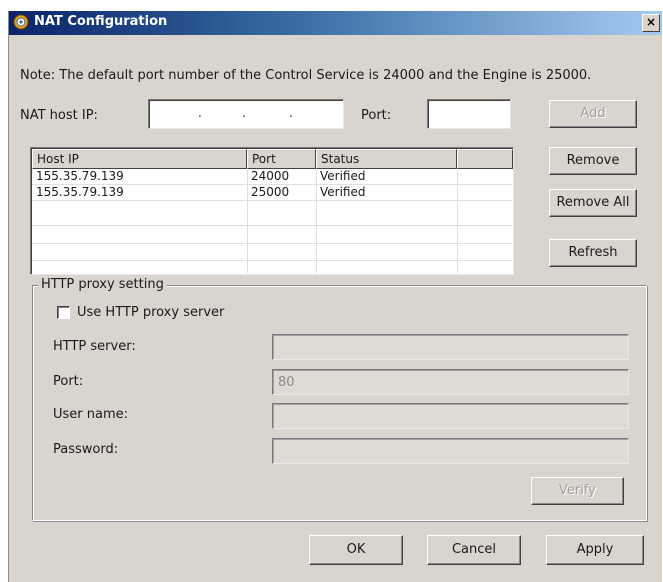 The image size is (663, 582). Describe the element at coordinates (21, 22) in the screenshot. I see `nat-gear-icon` at that location.